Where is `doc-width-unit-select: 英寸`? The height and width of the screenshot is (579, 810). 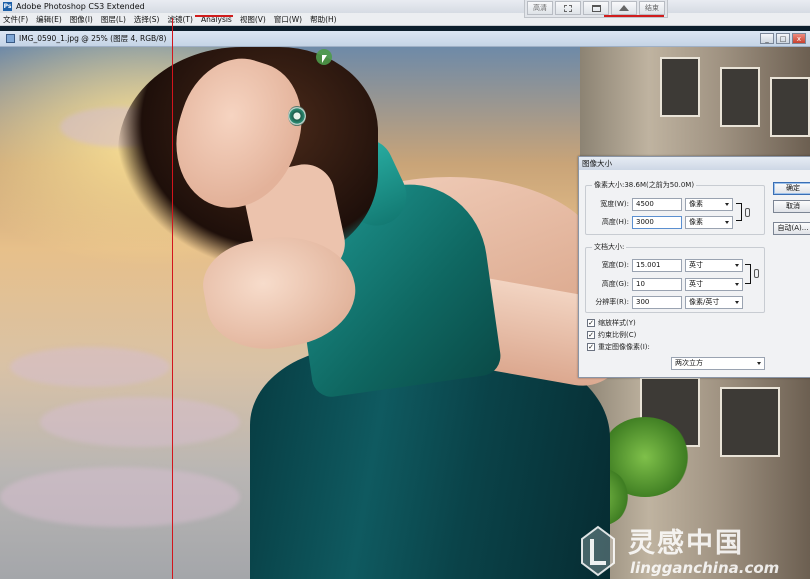
doc-width-unit-select: 英寸 is located at coordinates (714, 265).